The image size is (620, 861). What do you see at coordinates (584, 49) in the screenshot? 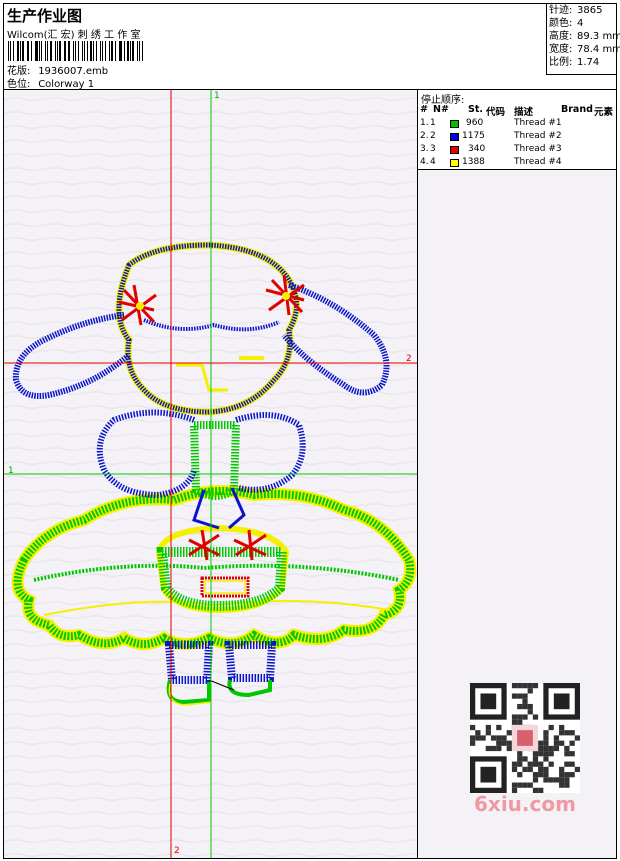
I see `stat-width: 宽度: 78.4 mm` at bounding box center [584, 49].